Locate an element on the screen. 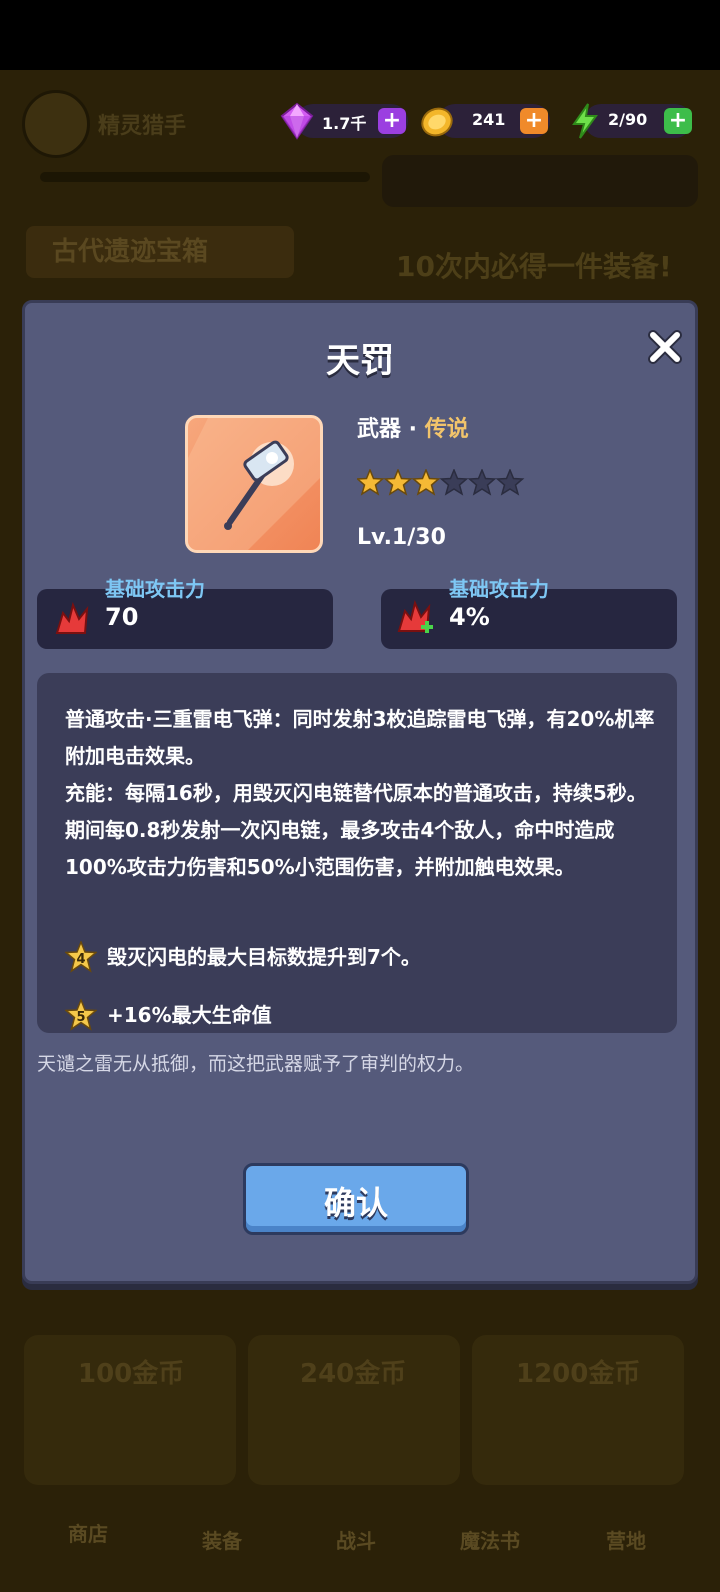 The width and height of the screenshot is (720, 1592). attack-bonus-icon is located at coordinates (415, 616).